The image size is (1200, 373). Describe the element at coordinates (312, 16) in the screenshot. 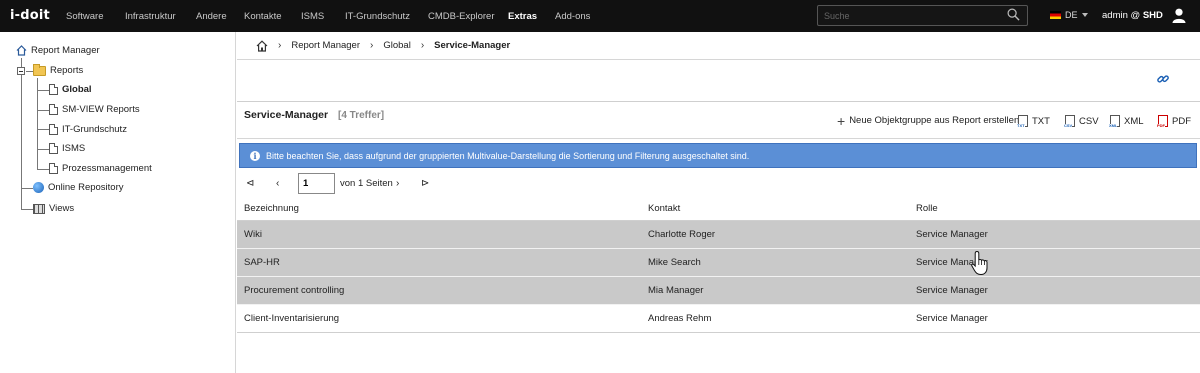

I see `nav-isms: ISMS` at that location.